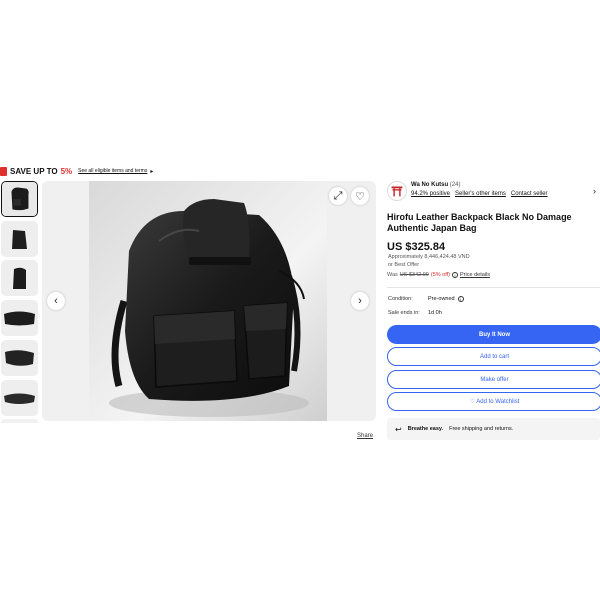 This screenshot has width=600, height=600. Describe the element at coordinates (594, 191) in the screenshot. I see `seller-chevron-icon: ›` at that location.